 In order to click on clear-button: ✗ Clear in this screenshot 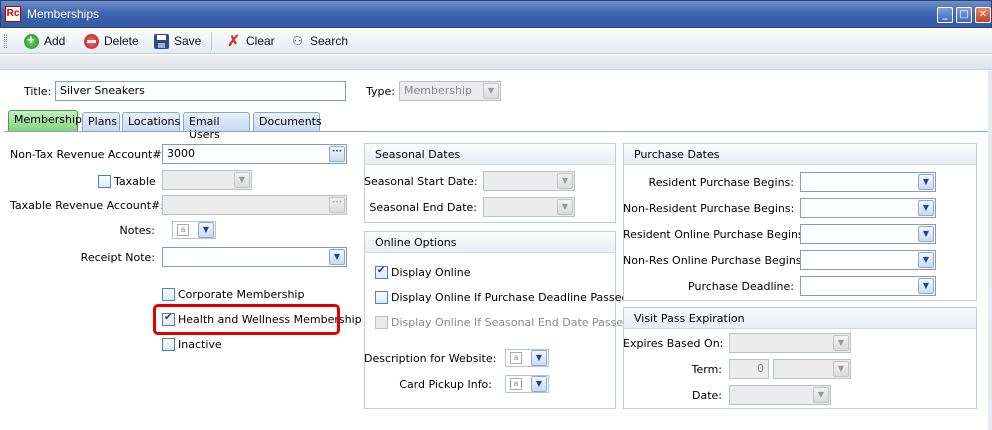, I will do `click(250, 41)`.